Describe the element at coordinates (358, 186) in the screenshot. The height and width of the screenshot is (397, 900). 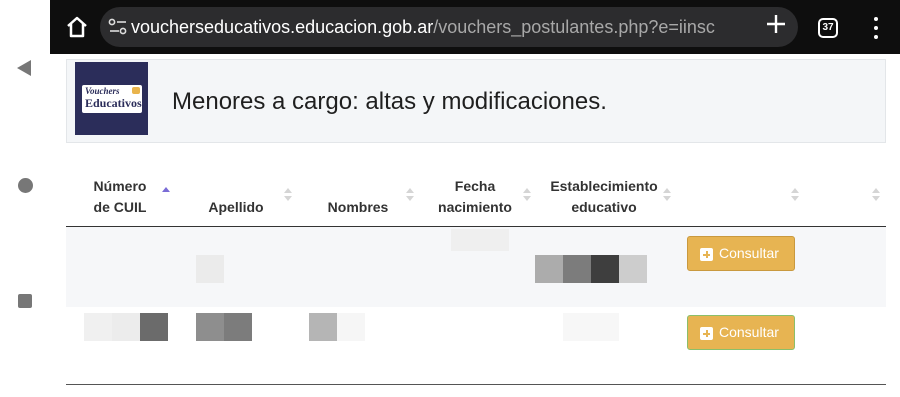
I see `column-header-nombres-line1` at that location.